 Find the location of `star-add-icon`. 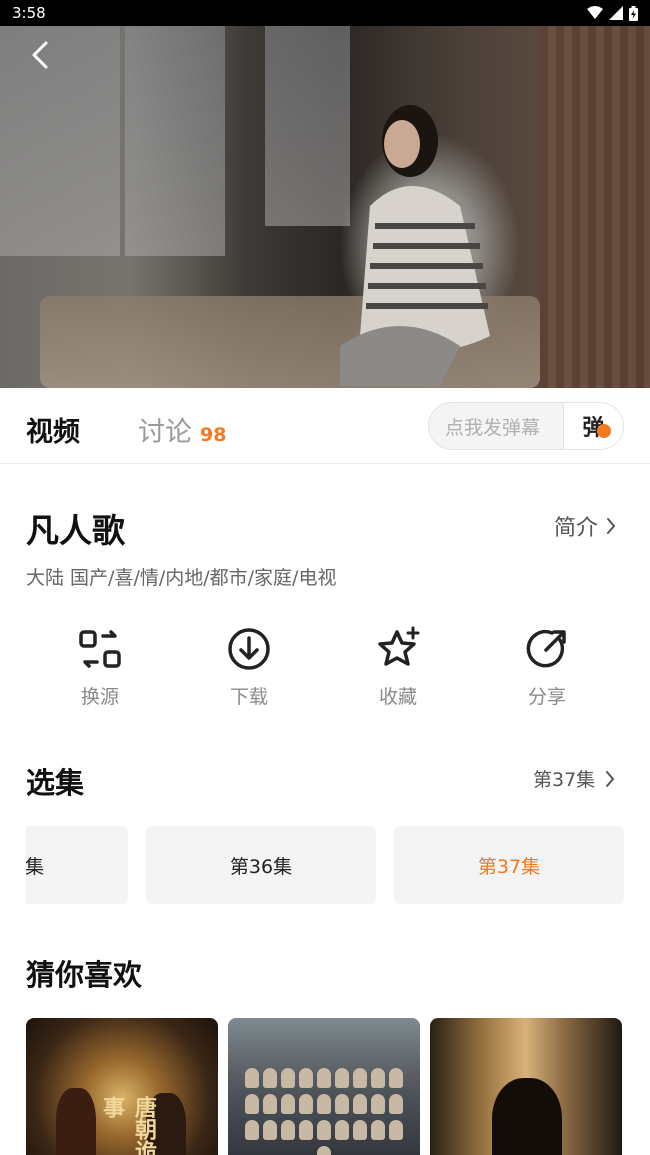

star-add-icon is located at coordinates (399, 646).